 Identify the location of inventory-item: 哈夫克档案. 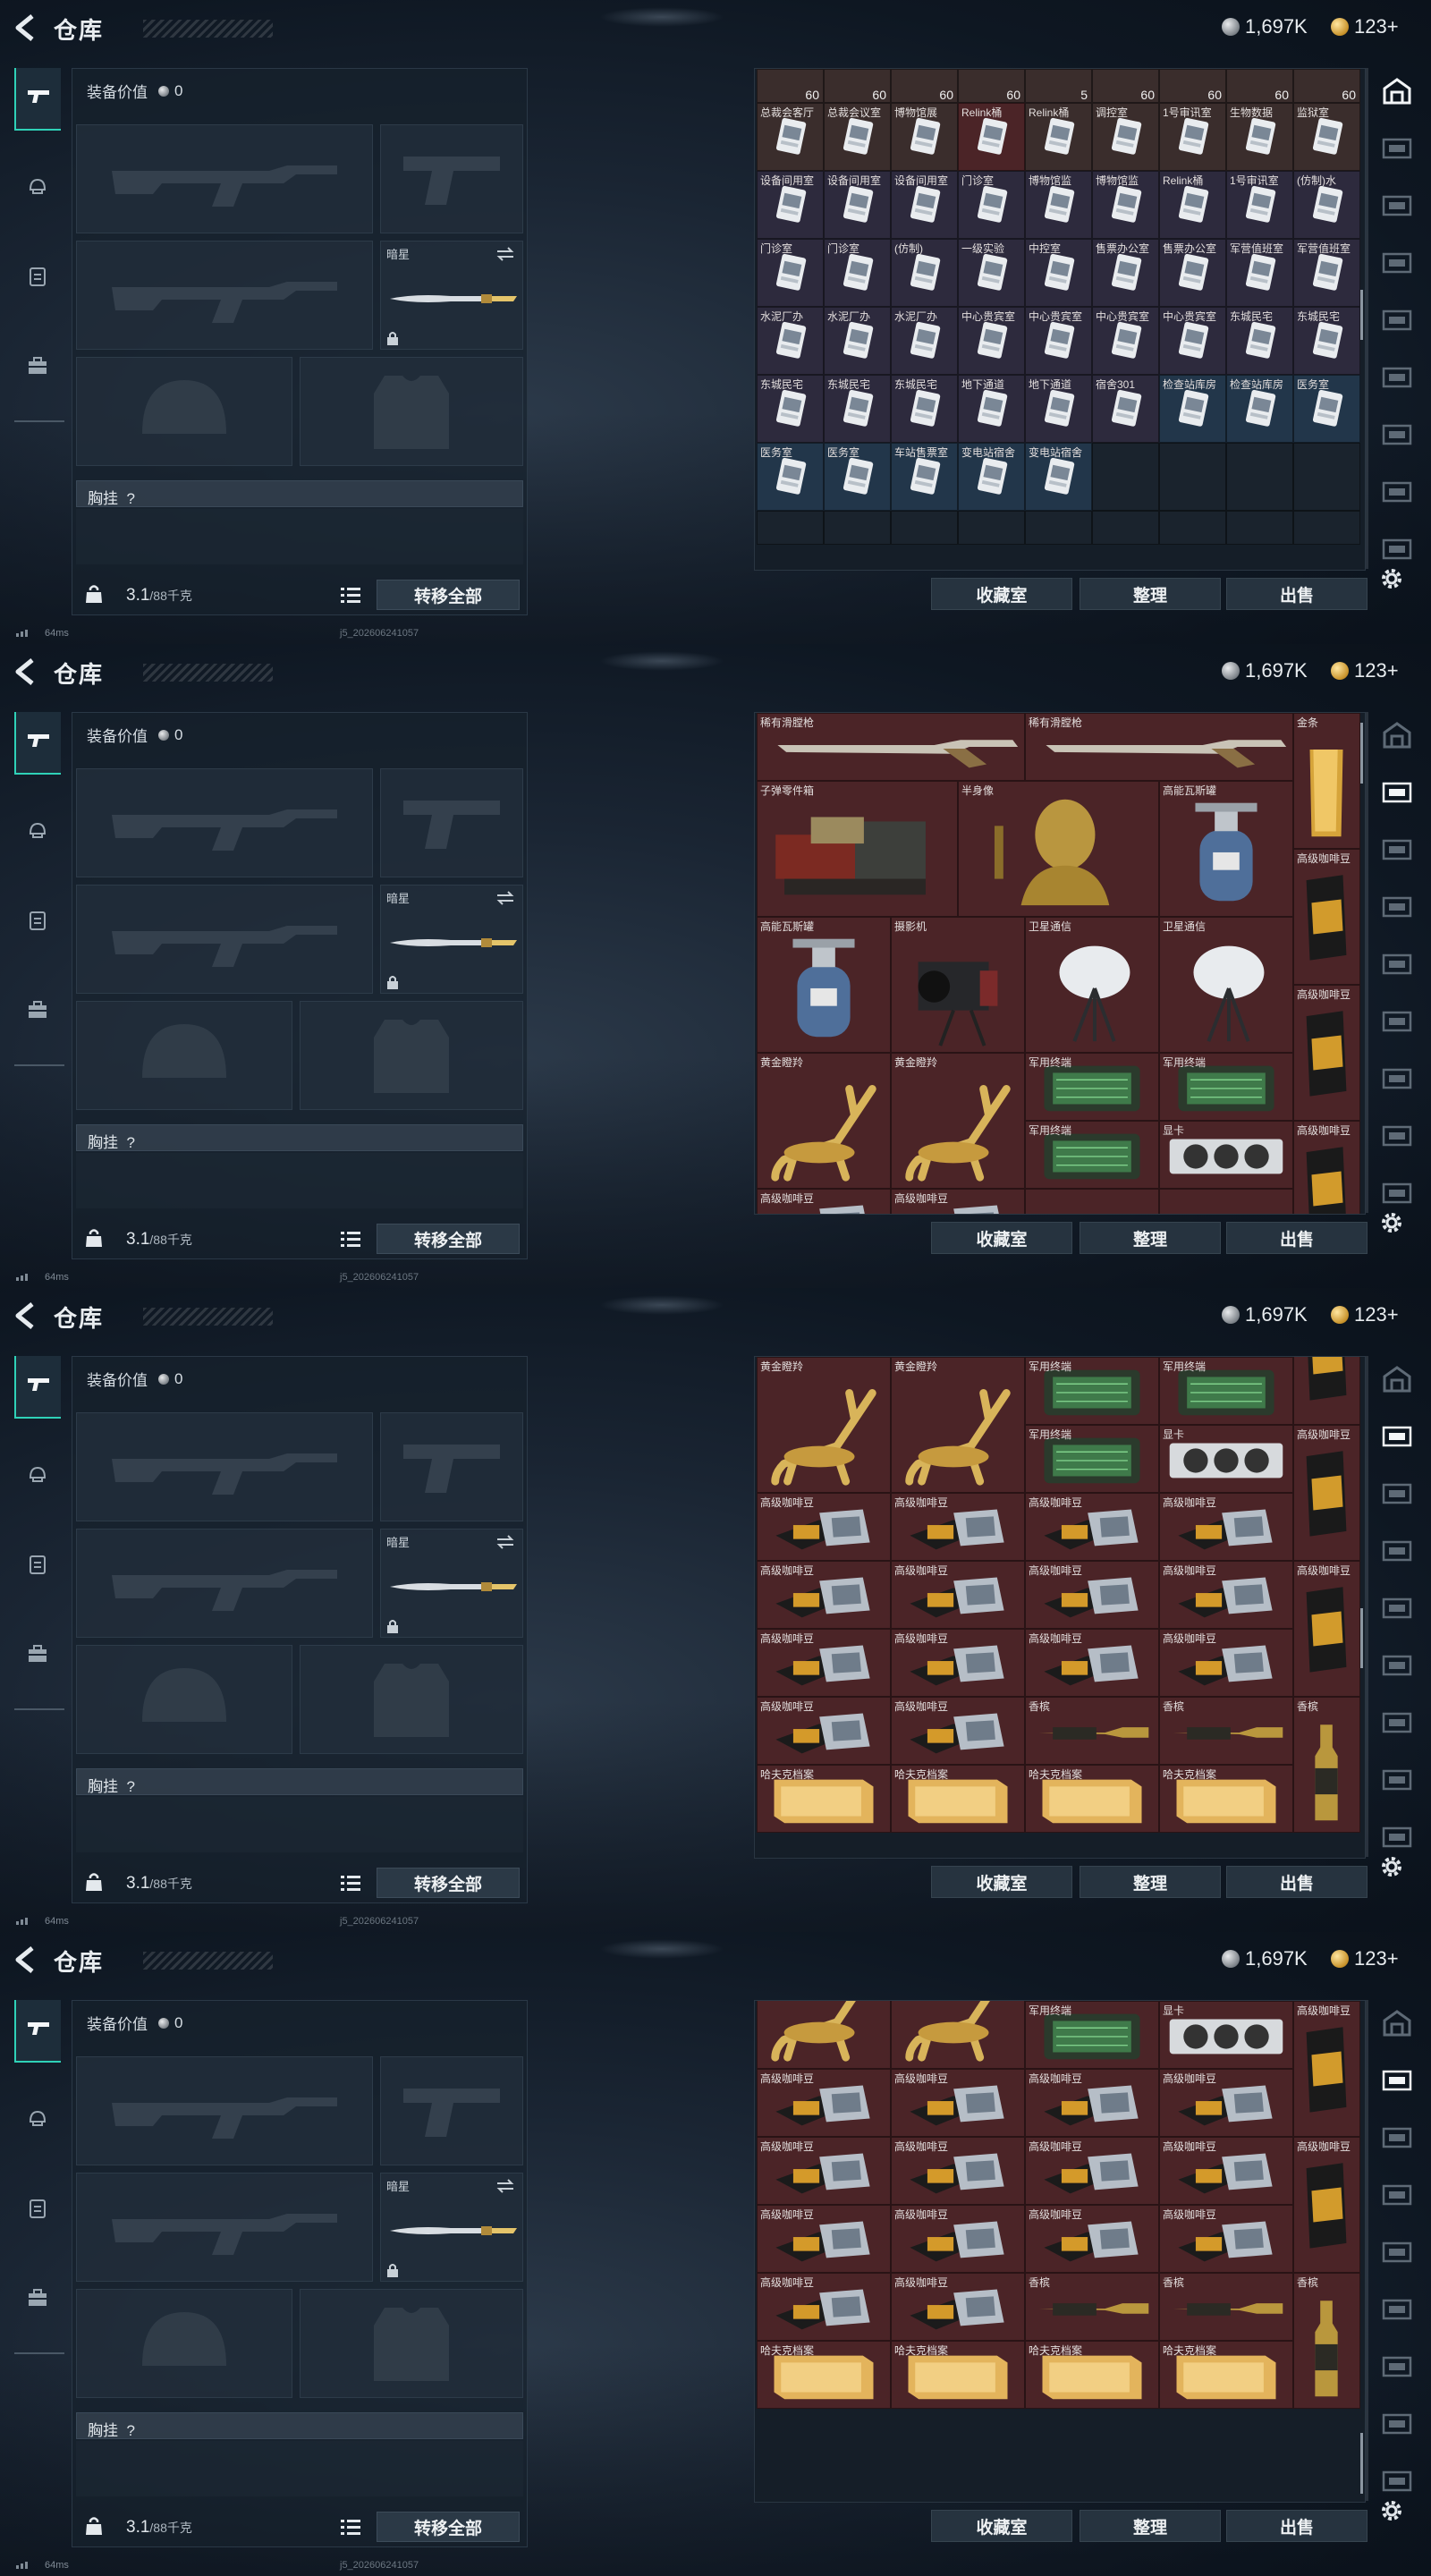
(1226, 2375).